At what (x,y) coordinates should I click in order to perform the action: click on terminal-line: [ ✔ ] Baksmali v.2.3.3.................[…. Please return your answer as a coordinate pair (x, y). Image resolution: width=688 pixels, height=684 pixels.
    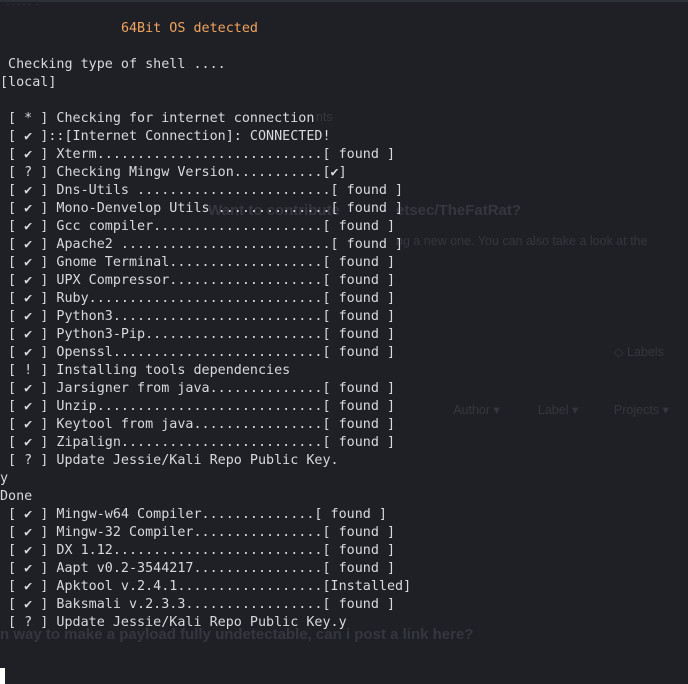
    Looking at the image, I should click on (344, 605).